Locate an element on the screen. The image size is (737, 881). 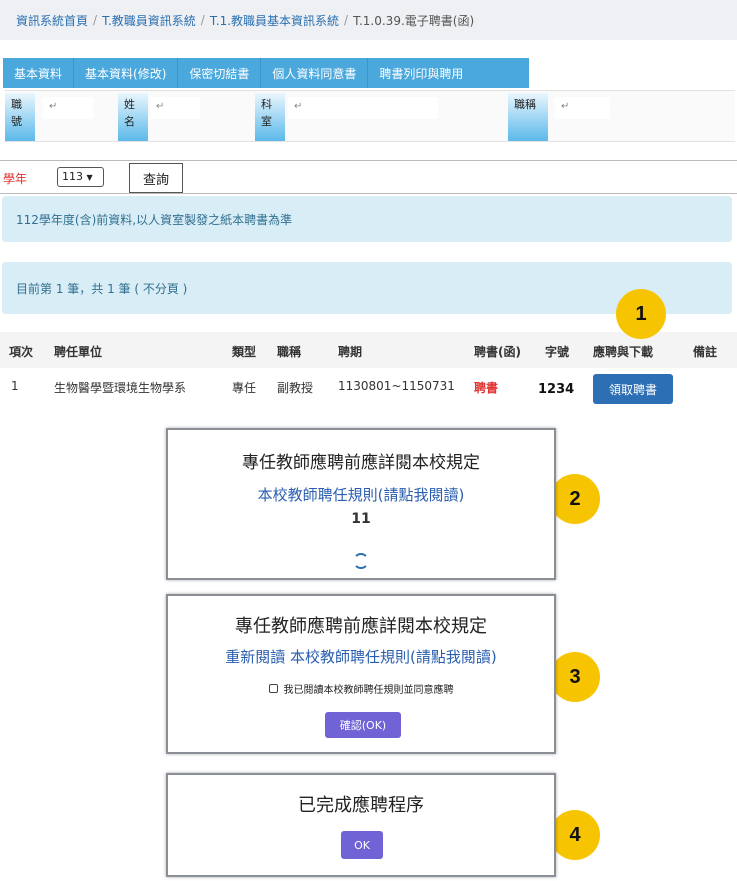
header-note: 備註 is located at coordinates (705, 352).